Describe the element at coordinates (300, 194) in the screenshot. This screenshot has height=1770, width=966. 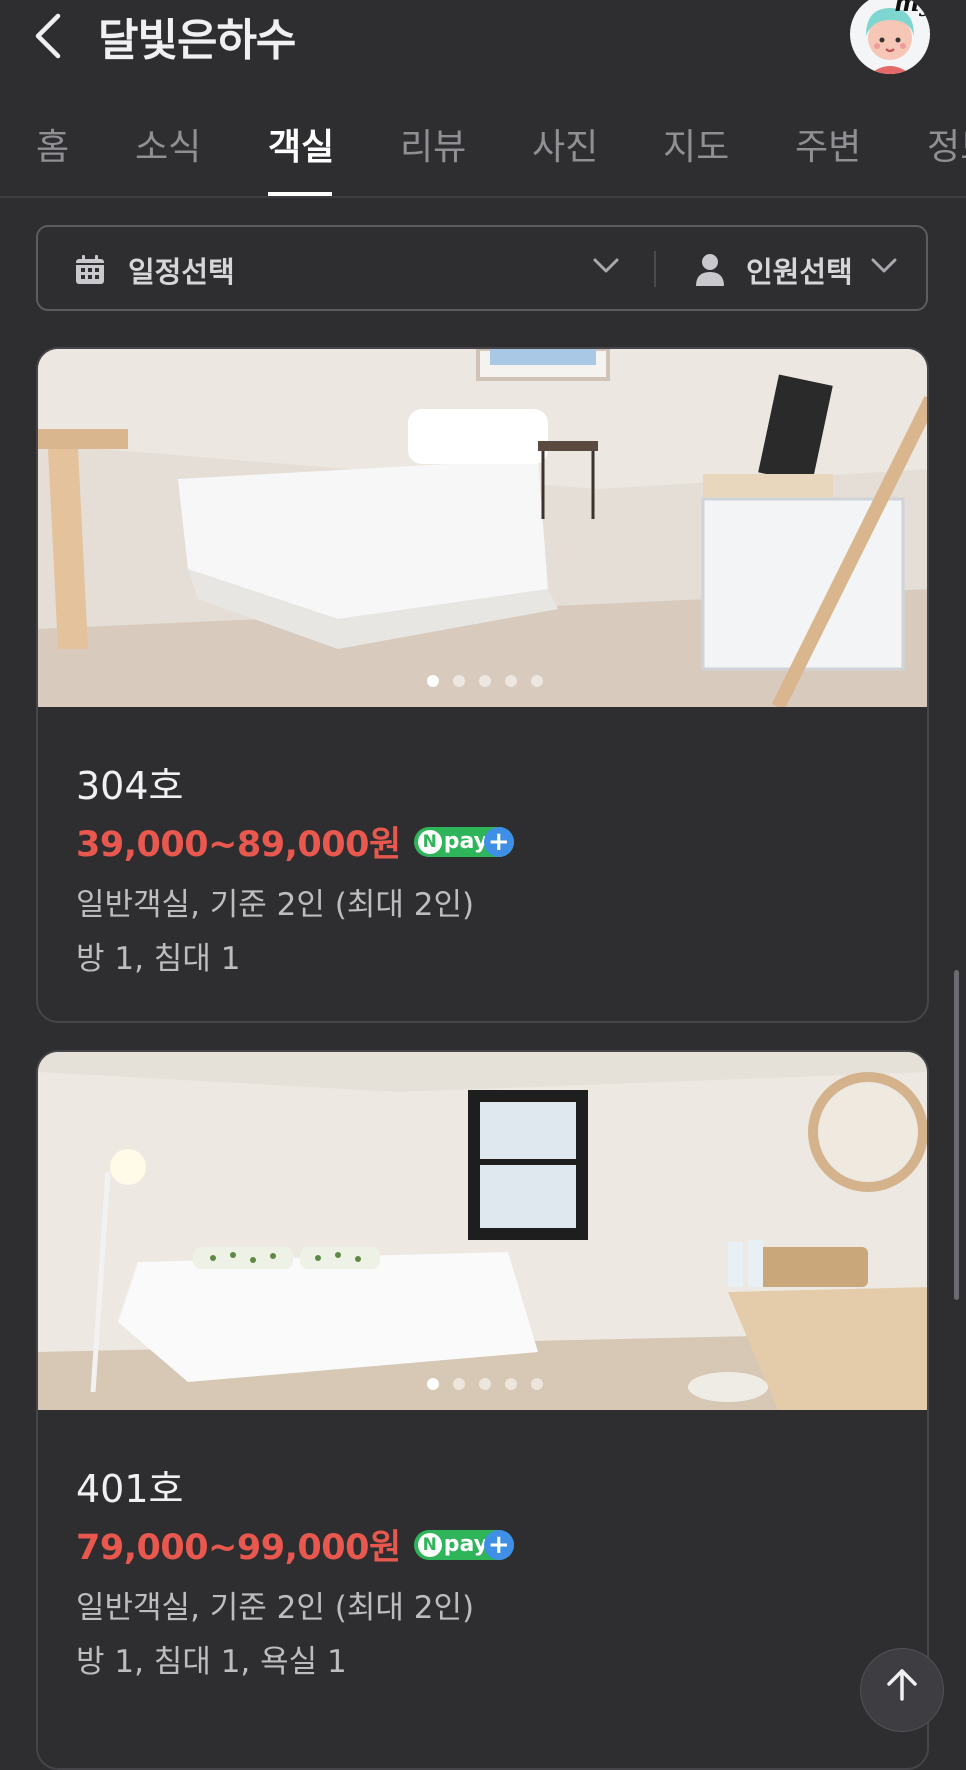
I see `active-tab-indicator` at that location.